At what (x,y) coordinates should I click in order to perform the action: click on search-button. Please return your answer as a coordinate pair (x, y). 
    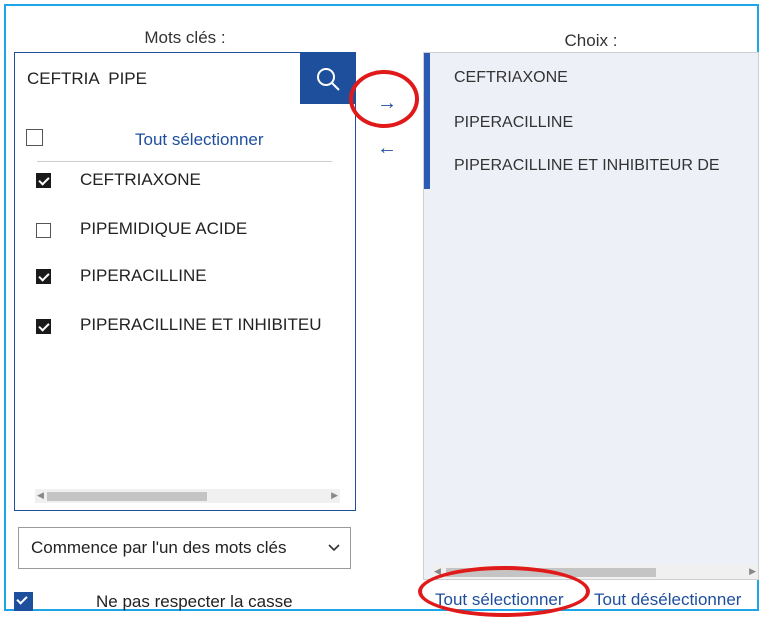
    Looking at the image, I should click on (327, 78).